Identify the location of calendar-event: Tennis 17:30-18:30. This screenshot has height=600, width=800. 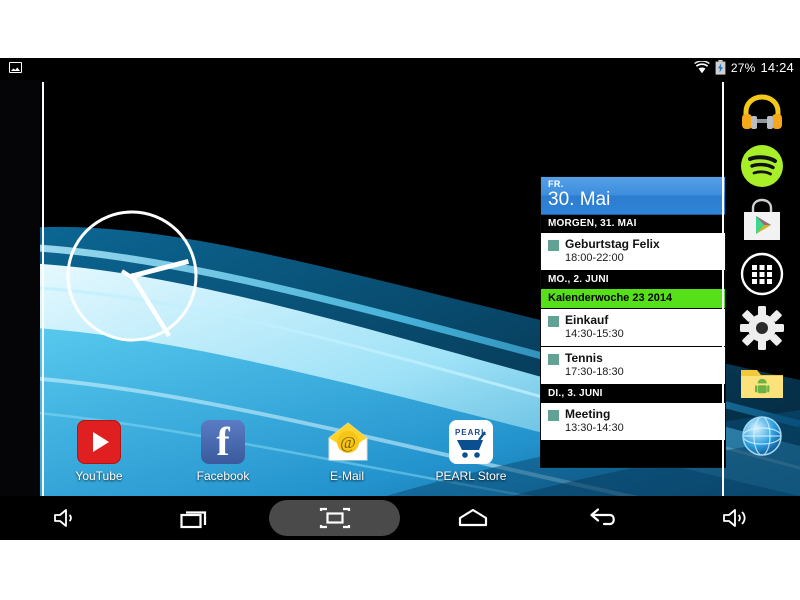
(633, 366).